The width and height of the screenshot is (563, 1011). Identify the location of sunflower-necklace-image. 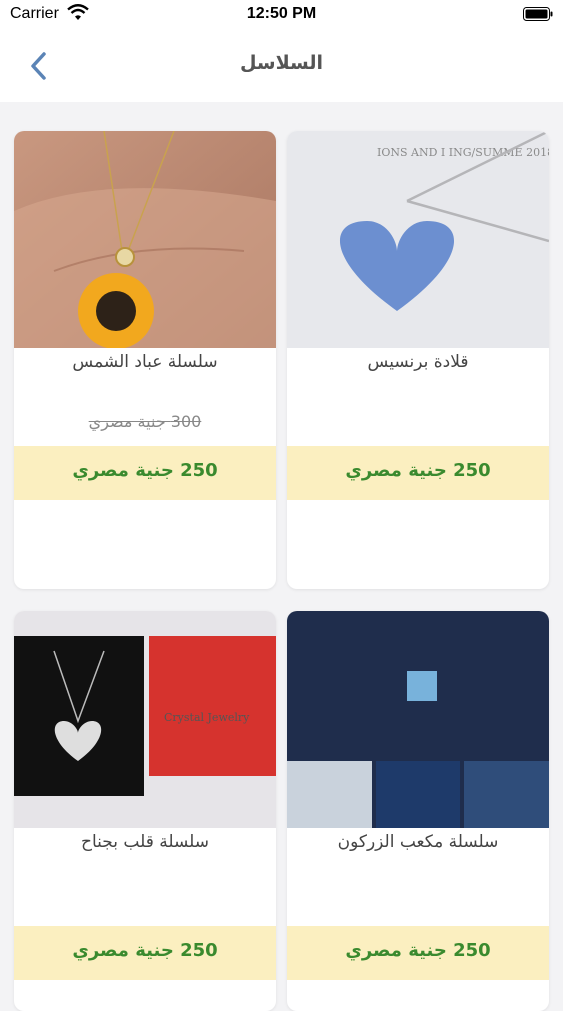
(145, 239).